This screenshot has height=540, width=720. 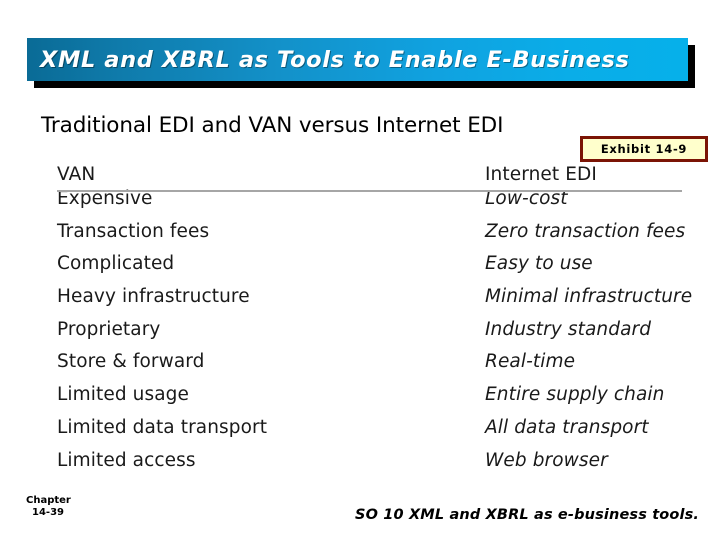 I want to click on cell-van: Proprietary, so click(x=109, y=329).